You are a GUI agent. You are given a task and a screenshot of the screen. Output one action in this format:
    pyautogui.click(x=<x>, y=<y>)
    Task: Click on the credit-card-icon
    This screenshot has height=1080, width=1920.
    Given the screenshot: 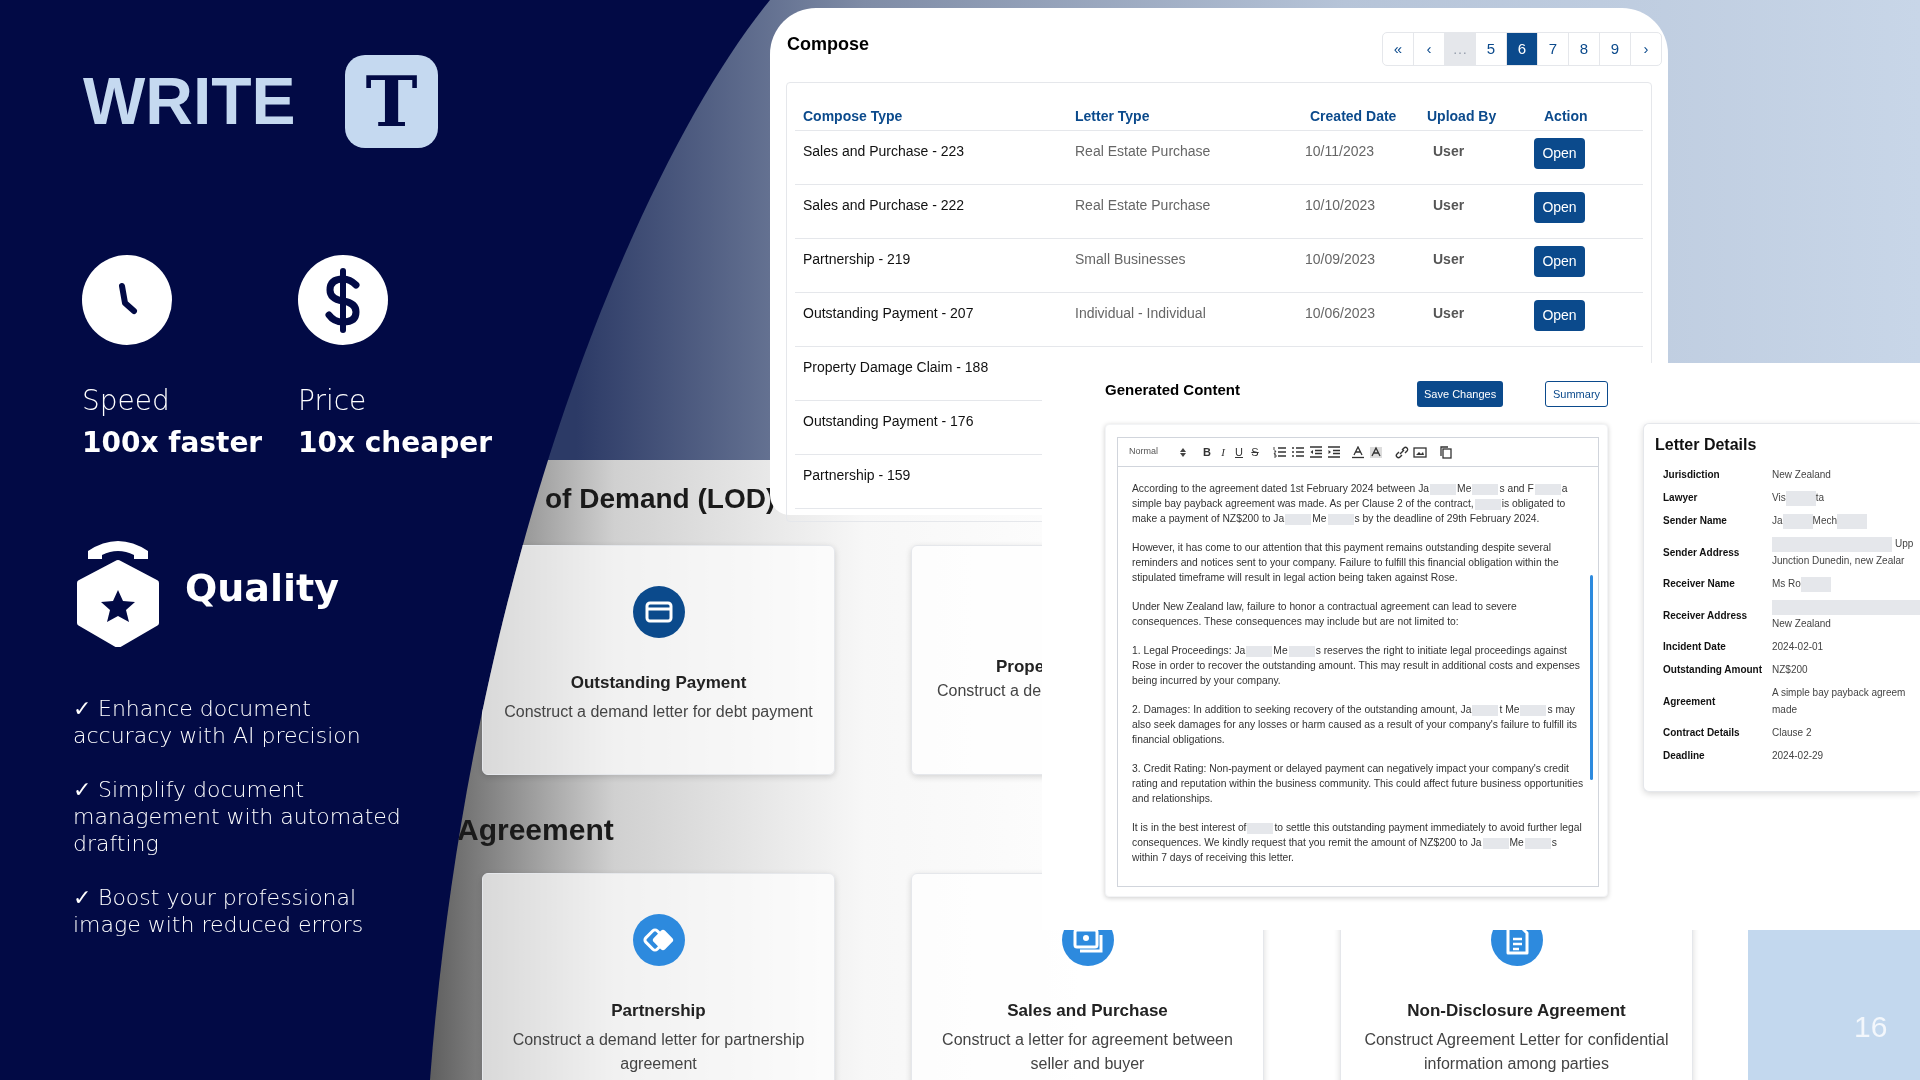 What is the action you would take?
    pyautogui.click(x=658, y=612)
    